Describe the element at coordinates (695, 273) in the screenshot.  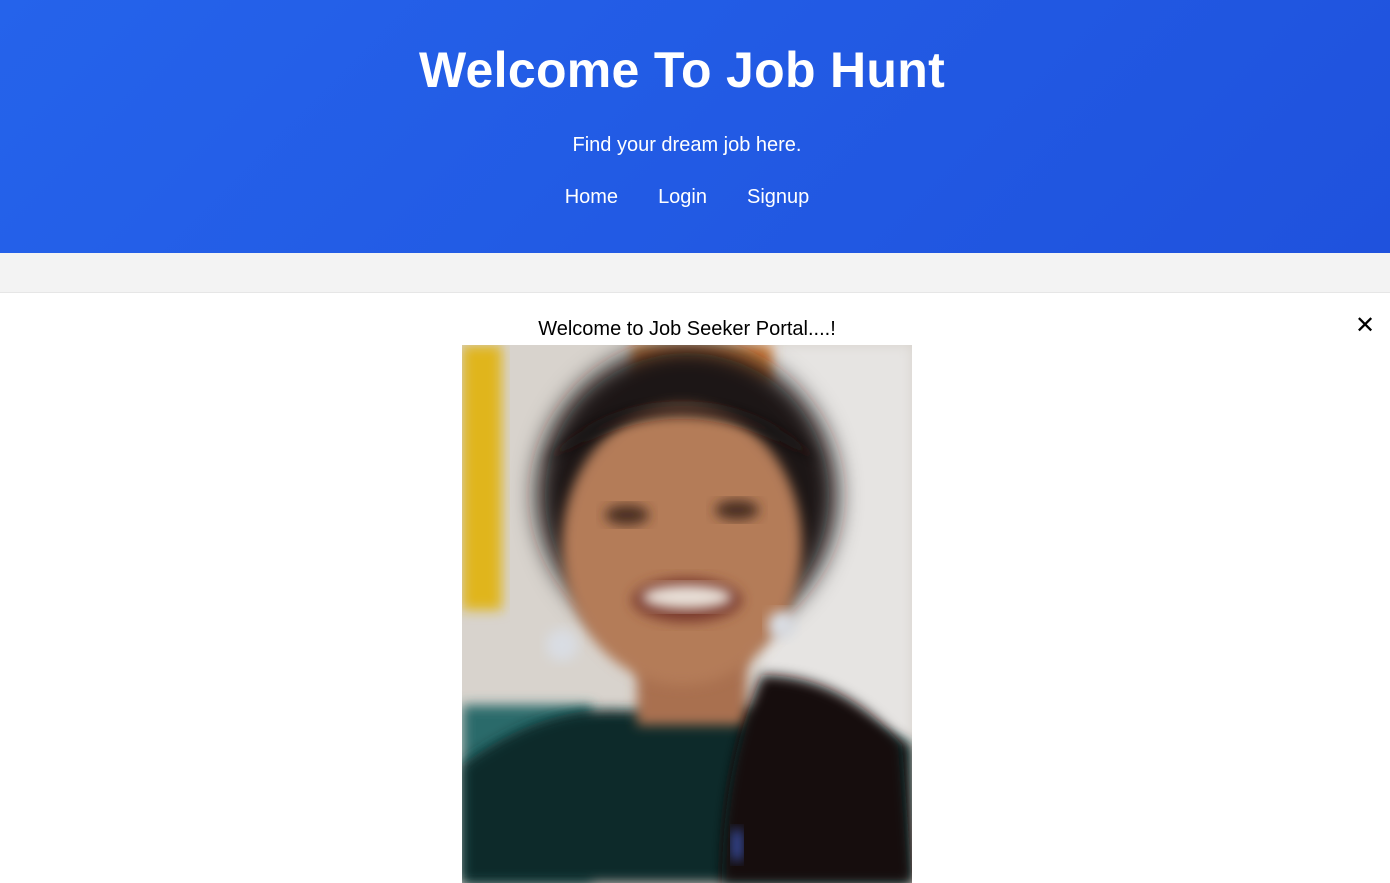
I see `content-band` at that location.